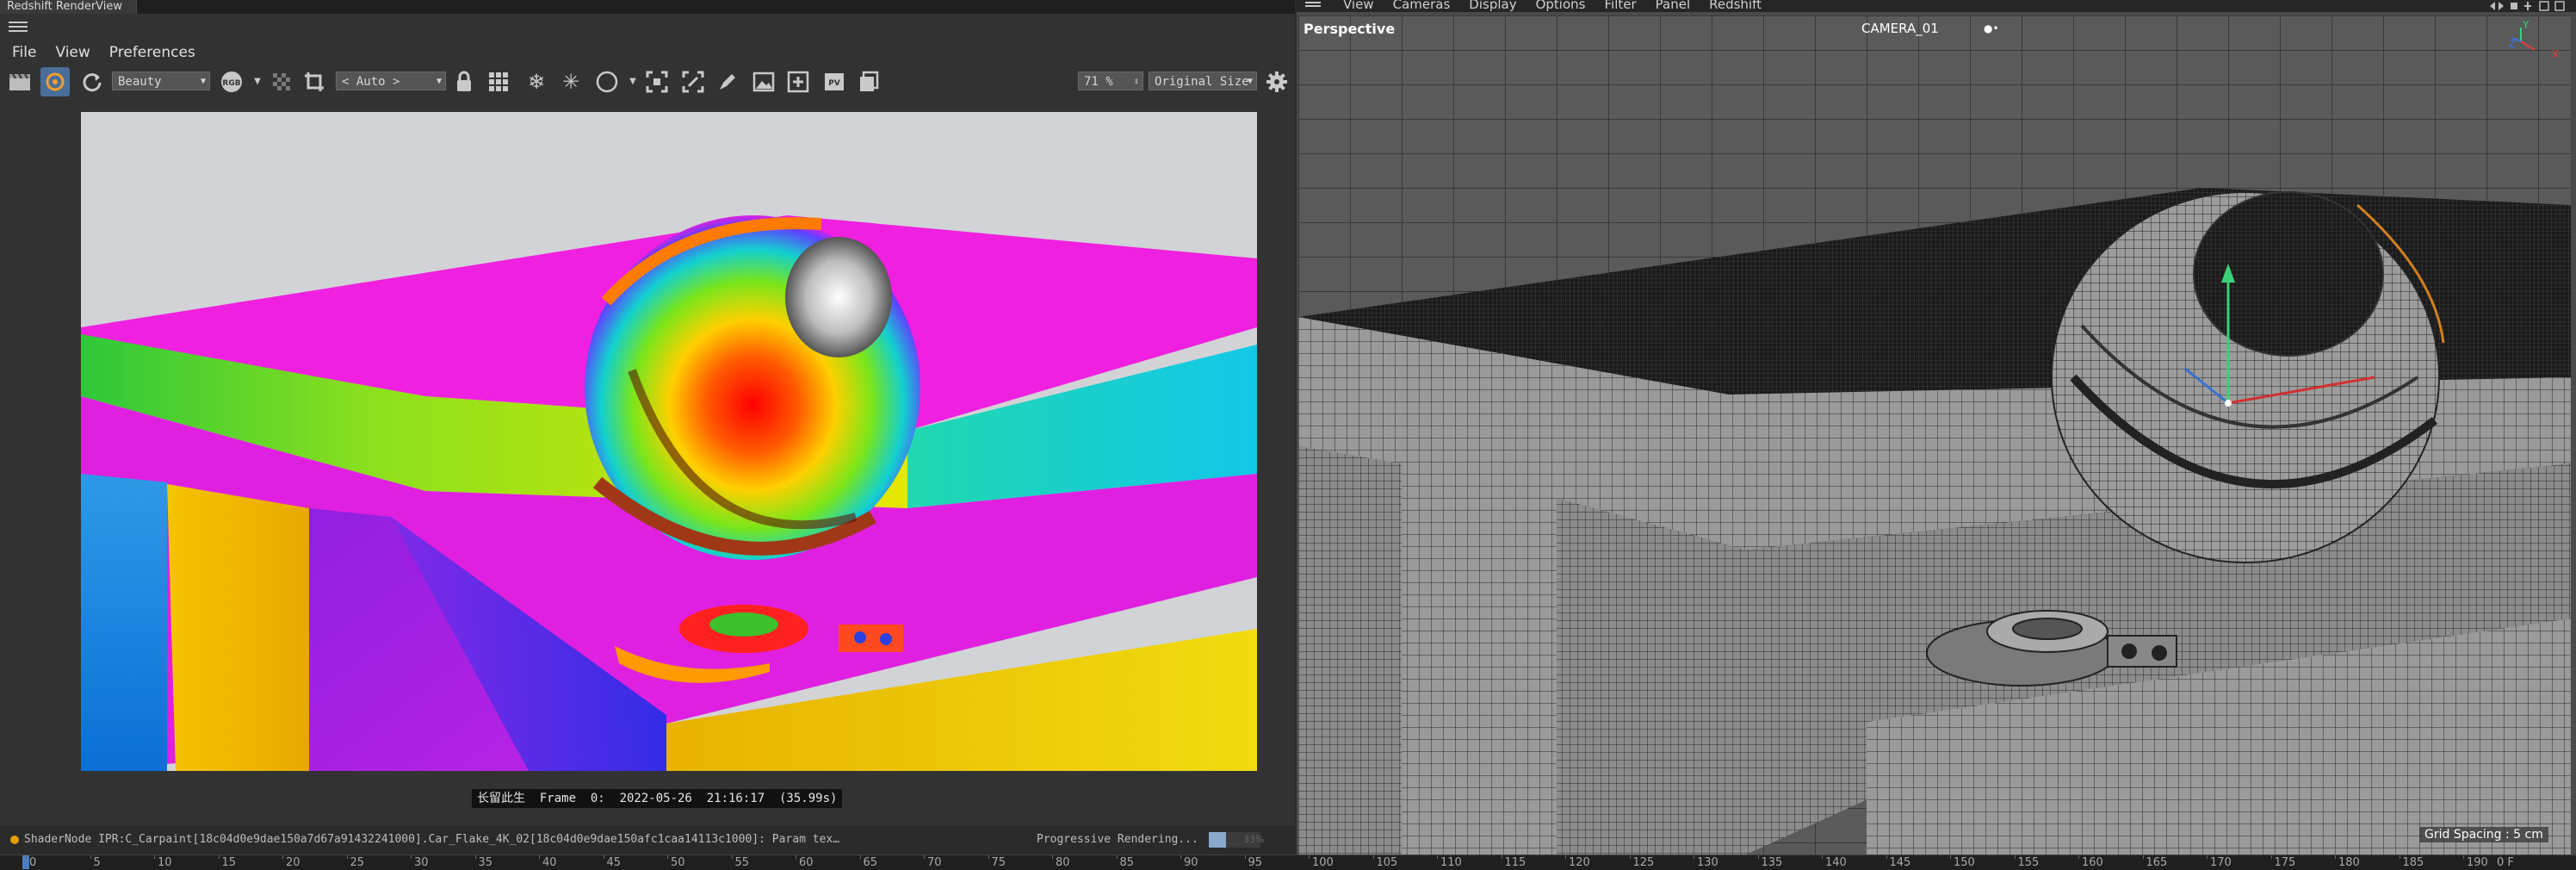  What do you see at coordinates (1643, 862) in the screenshot?
I see `timeline-tick-label: 125` at bounding box center [1643, 862].